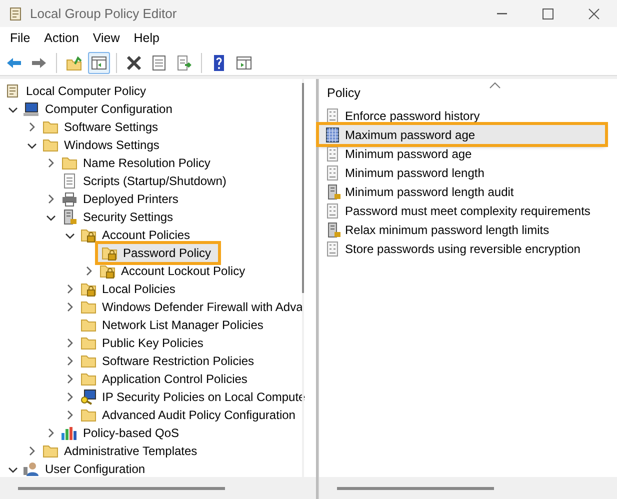 This screenshot has width=617, height=499. Describe the element at coordinates (31, 469) in the screenshot. I see `user-icon` at that location.